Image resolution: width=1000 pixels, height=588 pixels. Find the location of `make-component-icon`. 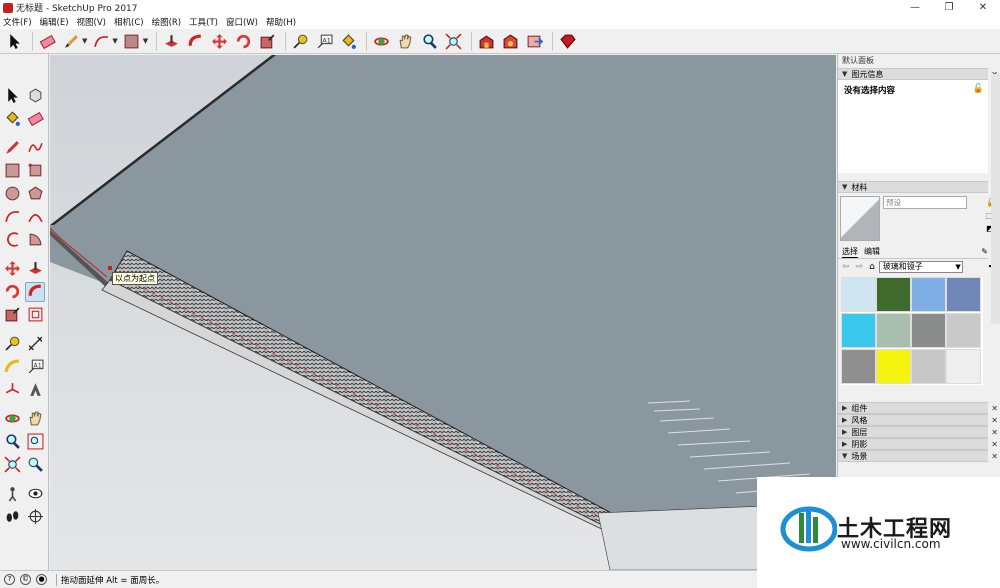

make-component-icon is located at coordinates (35, 96).